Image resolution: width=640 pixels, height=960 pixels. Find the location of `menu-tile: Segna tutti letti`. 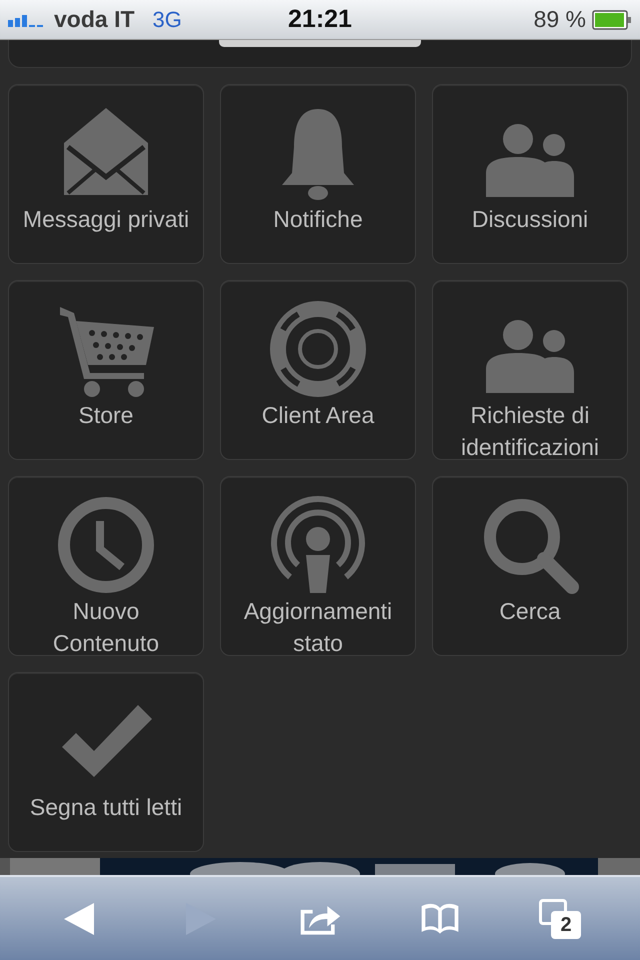

menu-tile: Segna tutti letti is located at coordinates (106, 762).